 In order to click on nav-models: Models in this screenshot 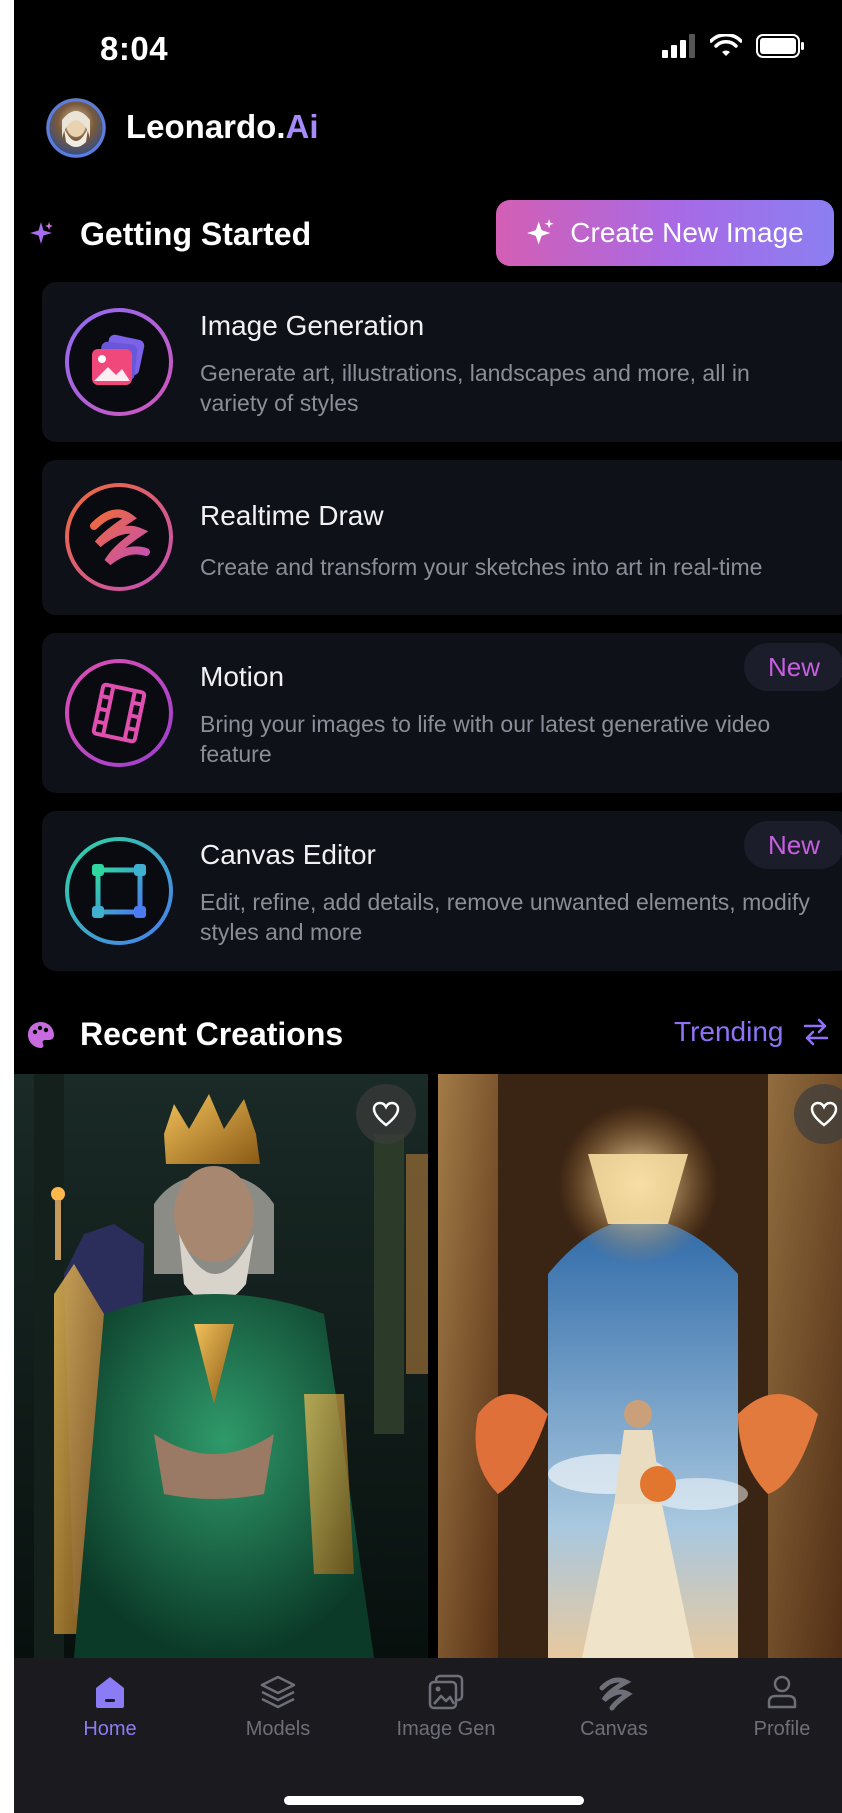, I will do `click(278, 1706)`.